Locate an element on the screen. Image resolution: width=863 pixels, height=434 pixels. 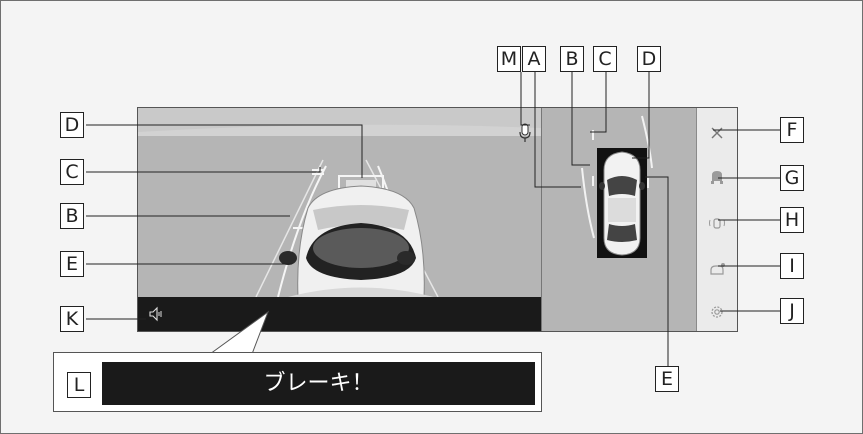
callout-A: A is located at coordinates (534, 59).